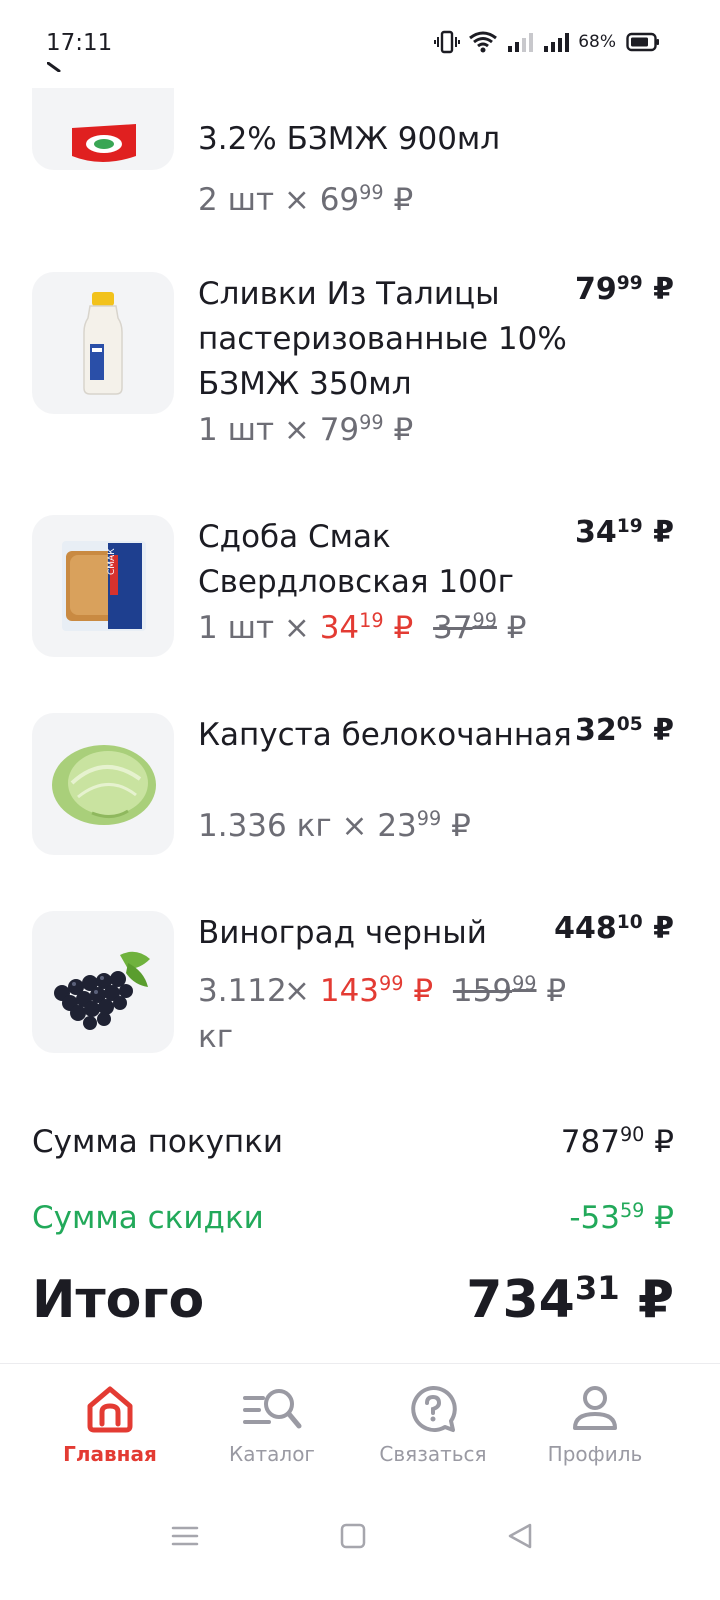 The height and width of the screenshot is (1600, 720). Describe the element at coordinates (590, 1142) in the screenshot. I see `purchase-int: 787` at that location.